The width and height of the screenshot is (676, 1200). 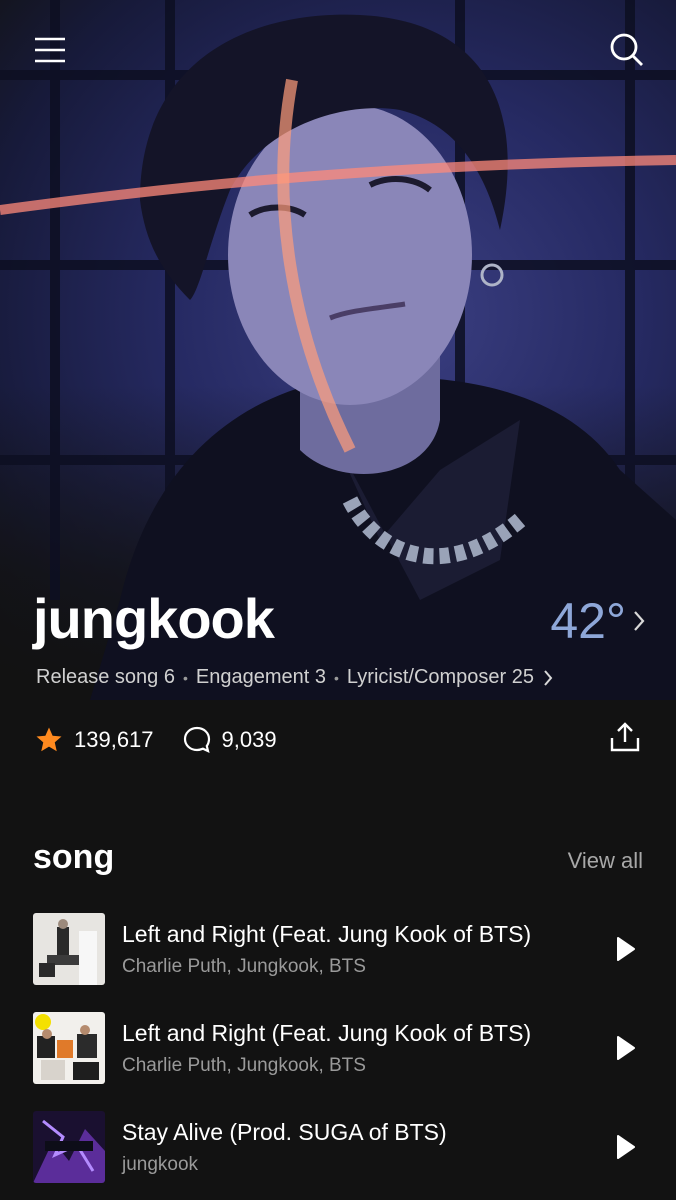 I want to click on lyricist-composer-count: Lyricist/Composer 25, so click(x=440, y=677).